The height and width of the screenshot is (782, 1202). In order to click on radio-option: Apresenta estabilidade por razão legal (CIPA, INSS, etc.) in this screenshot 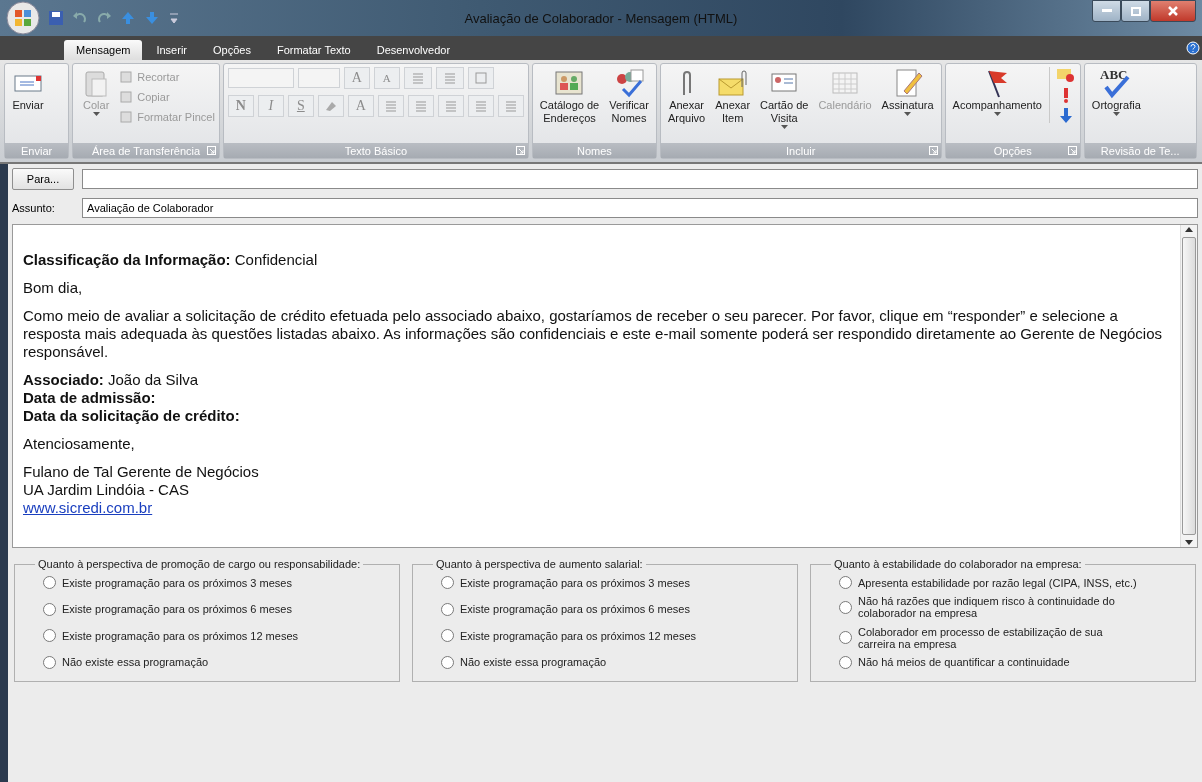, I will do `click(1008, 582)`.